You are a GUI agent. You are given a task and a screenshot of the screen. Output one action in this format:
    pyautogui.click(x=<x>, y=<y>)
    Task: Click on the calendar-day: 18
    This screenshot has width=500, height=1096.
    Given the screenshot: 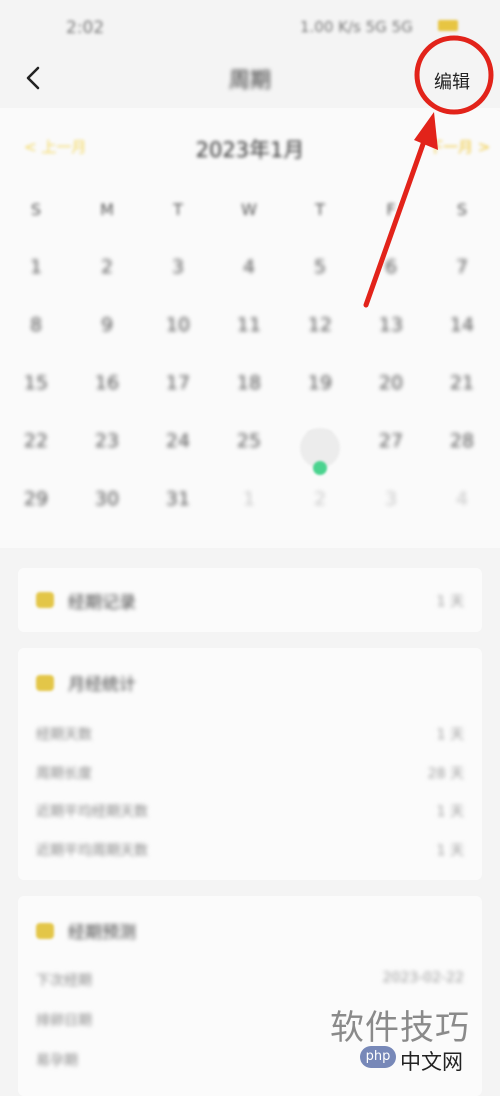 What is the action you would take?
    pyautogui.click(x=249, y=392)
    